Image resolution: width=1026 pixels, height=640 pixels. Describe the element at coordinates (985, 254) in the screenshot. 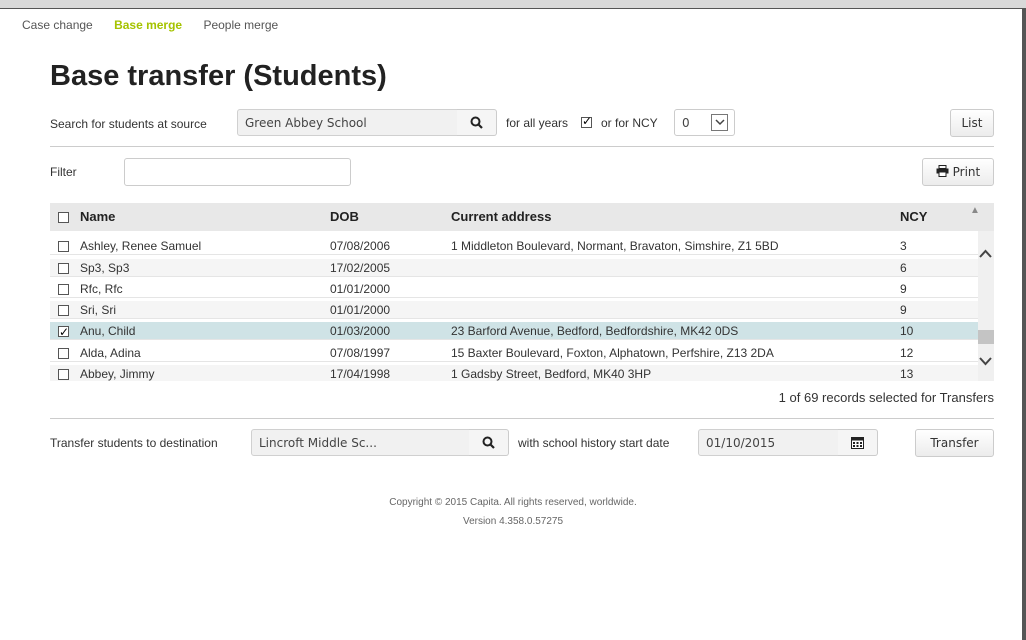

I see `chevron-up-icon` at that location.